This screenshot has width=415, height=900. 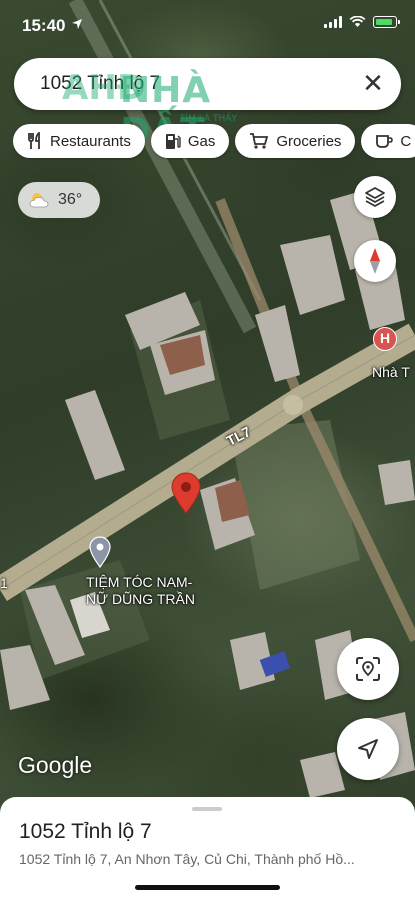 I want to click on explore-area-icon, so click(x=368, y=669).